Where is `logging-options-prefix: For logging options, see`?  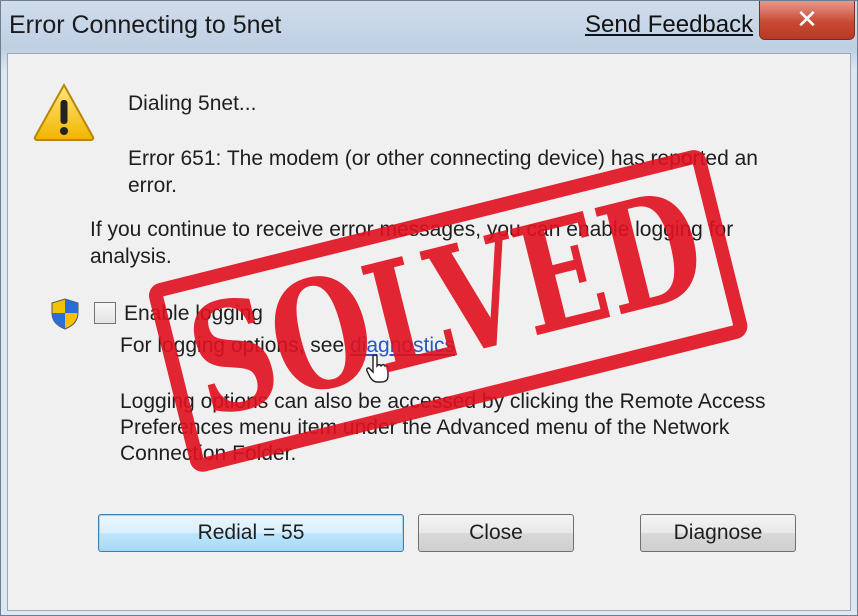 logging-options-prefix: For logging options, see is located at coordinates (232, 345).